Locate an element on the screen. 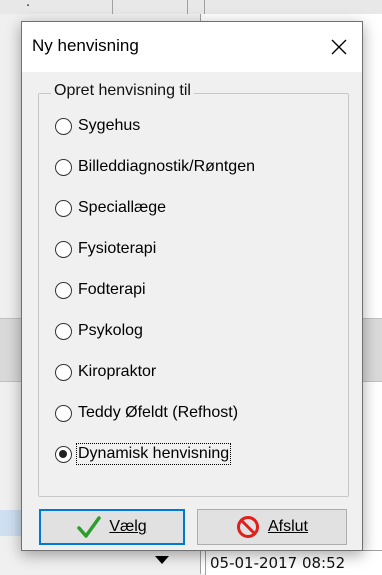 This screenshot has width=382, height=575. radio-kiropraktor: Kiropraktor is located at coordinates (106, 372).